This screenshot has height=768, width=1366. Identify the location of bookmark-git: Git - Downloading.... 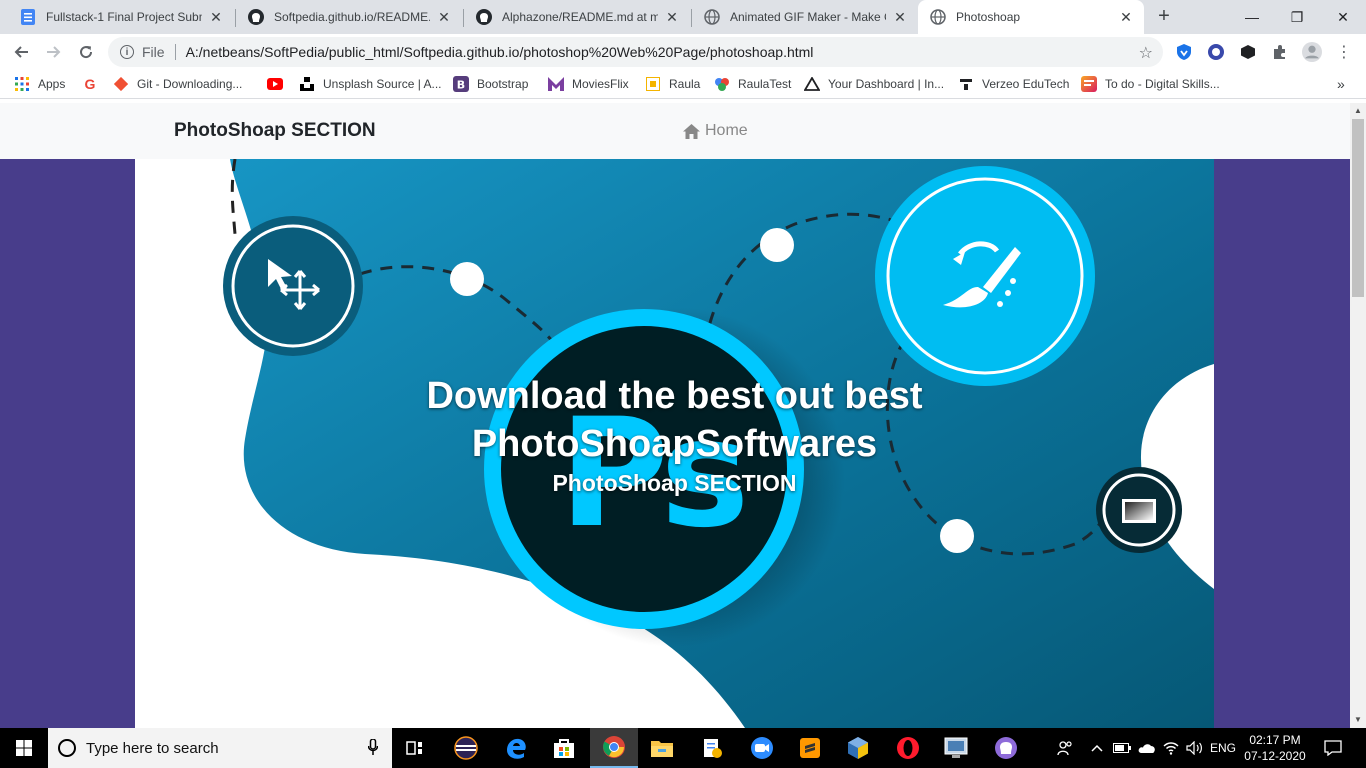
(177, 84).